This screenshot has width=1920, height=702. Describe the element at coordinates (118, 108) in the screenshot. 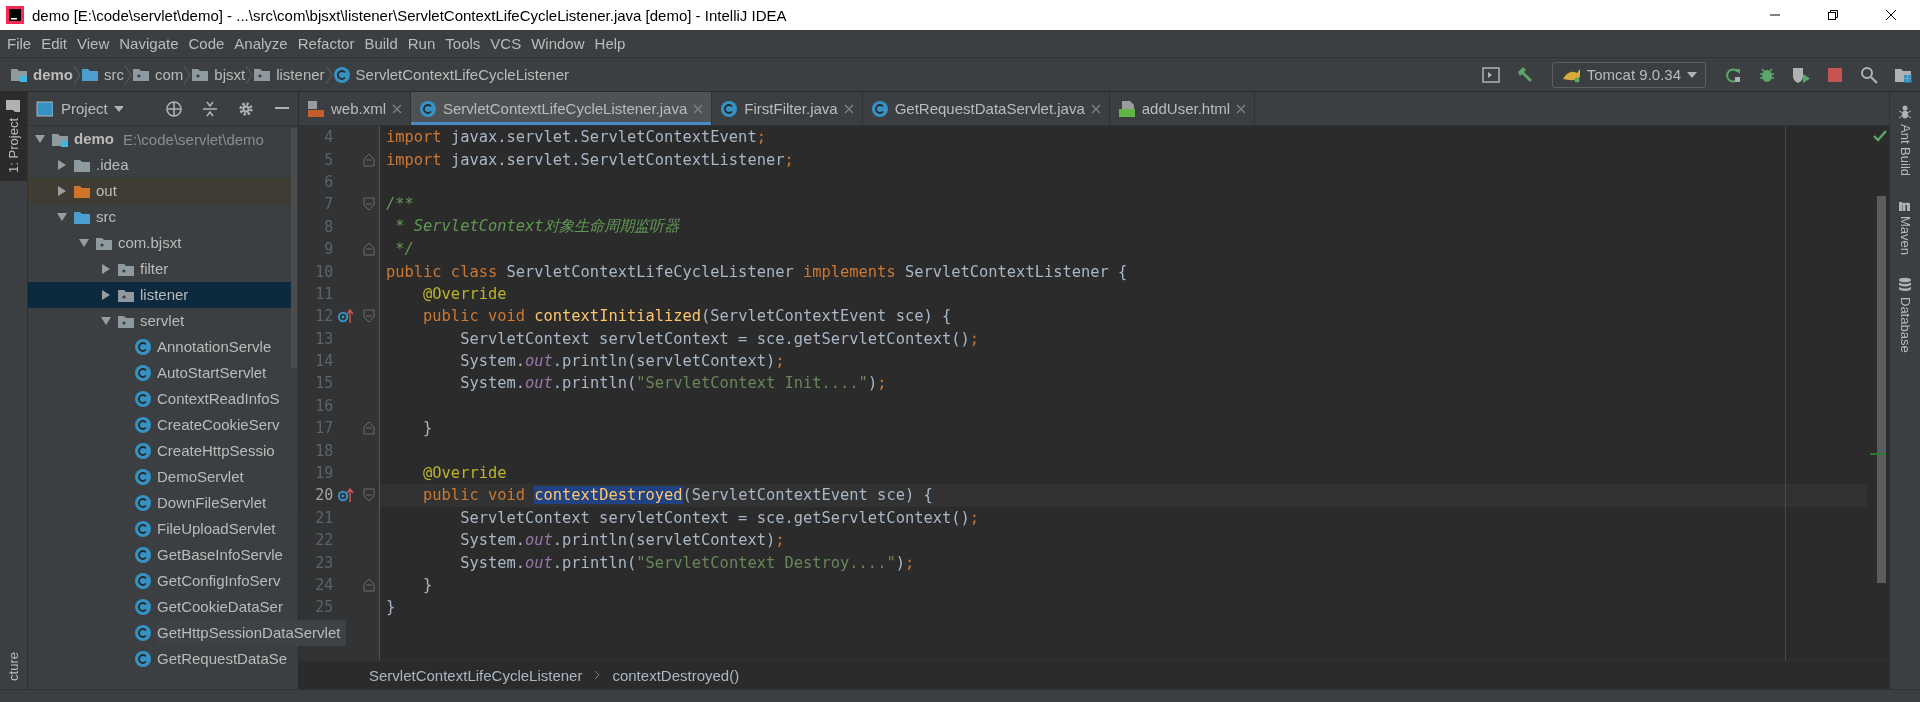

I see `caret-icon` at that location.